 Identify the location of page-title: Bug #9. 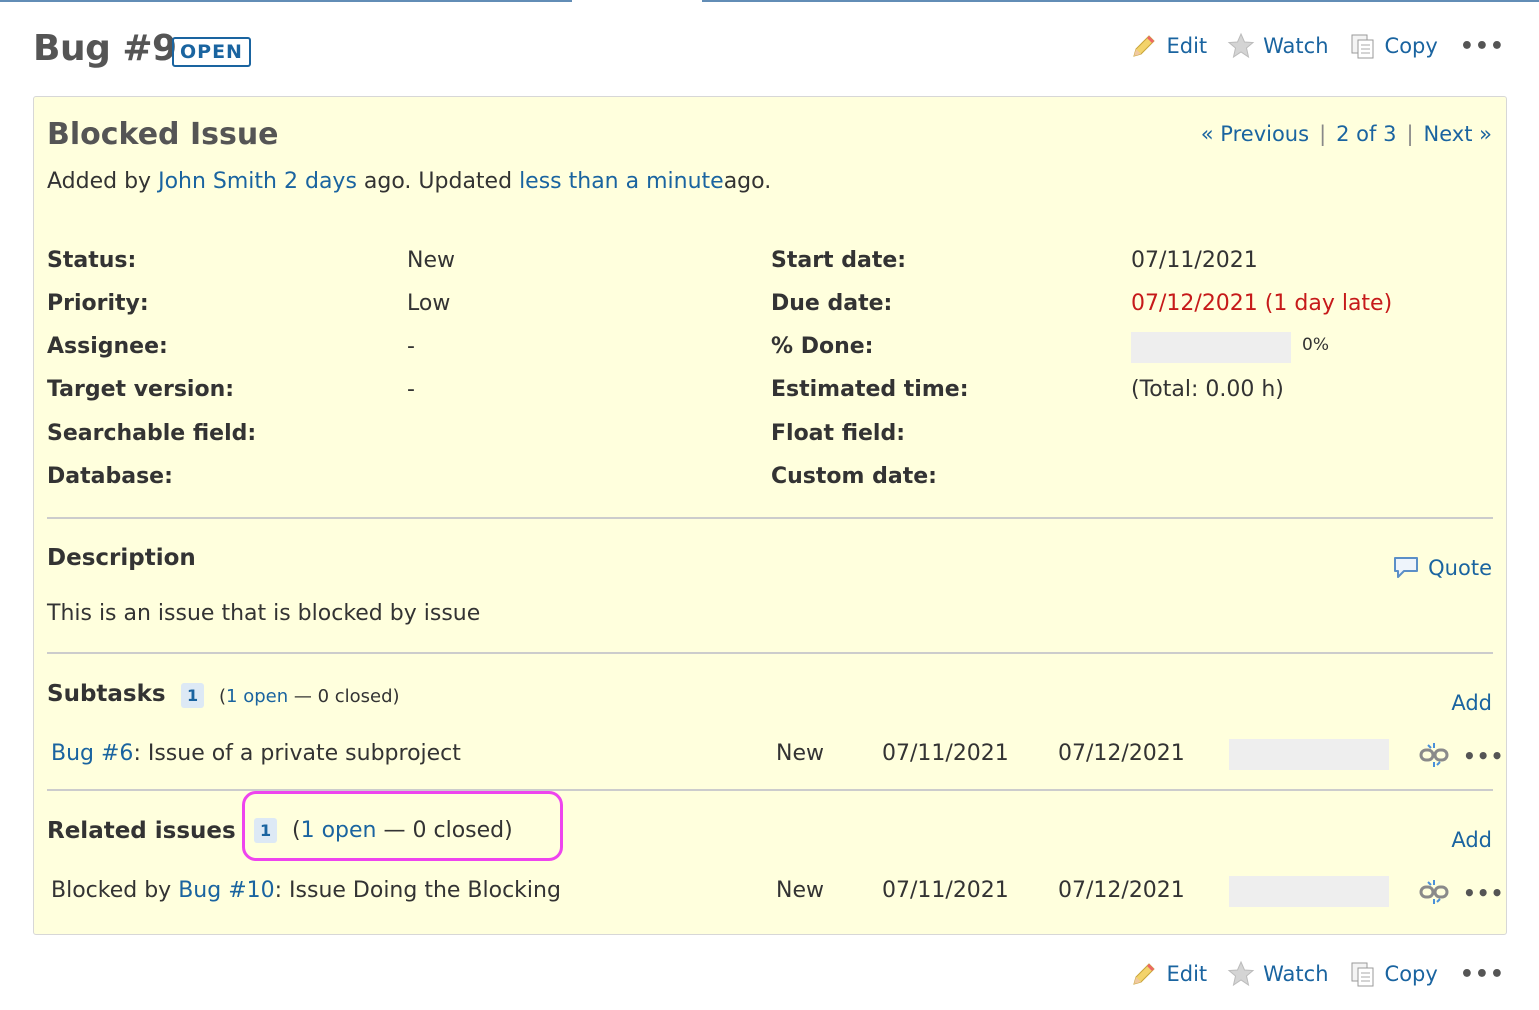
(105, 48).